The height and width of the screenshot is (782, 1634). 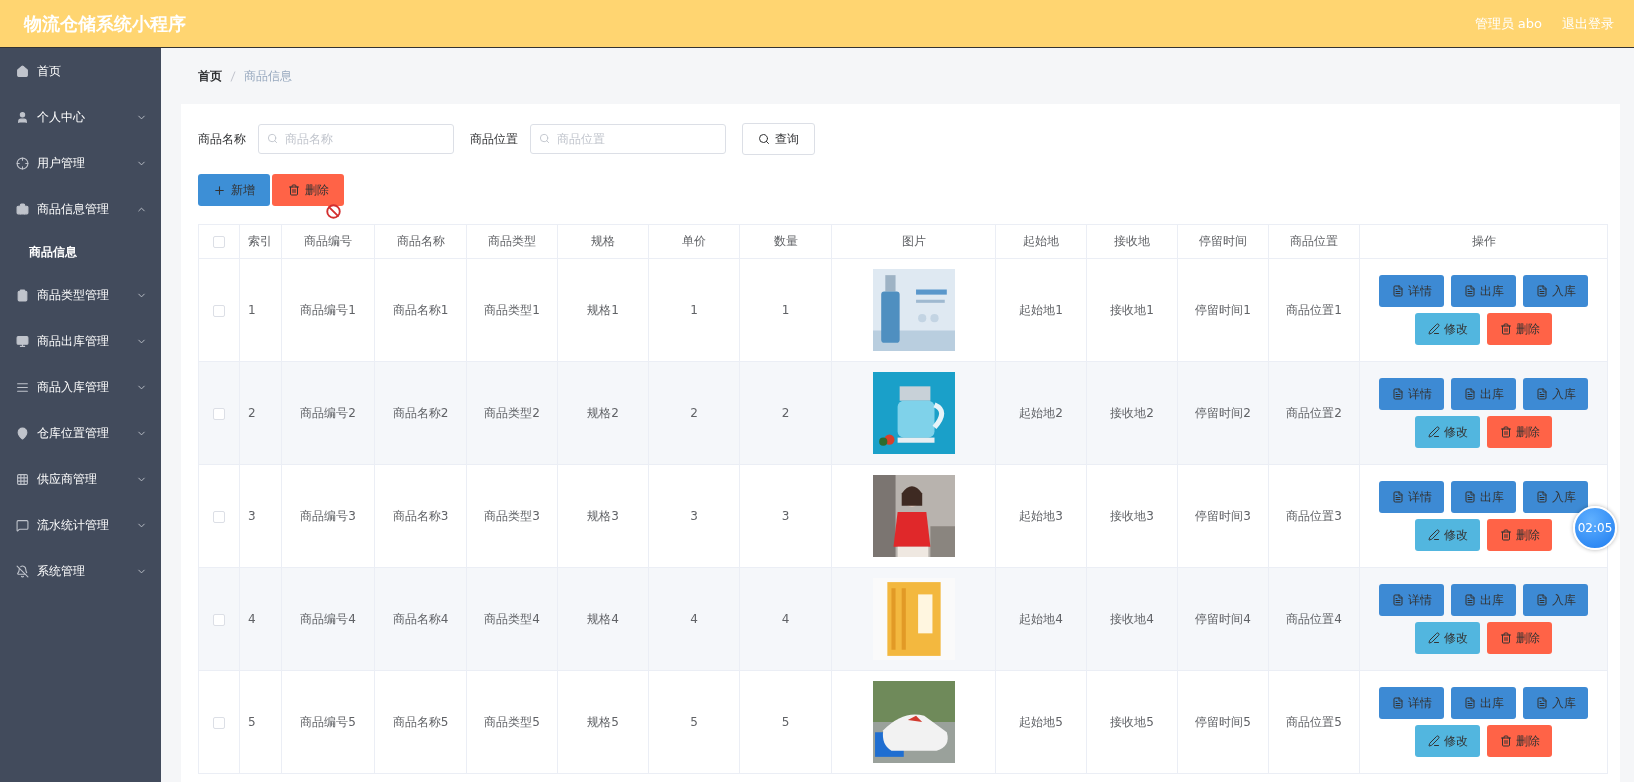 I want to click on plus-icon, so click(x=219, y=190).